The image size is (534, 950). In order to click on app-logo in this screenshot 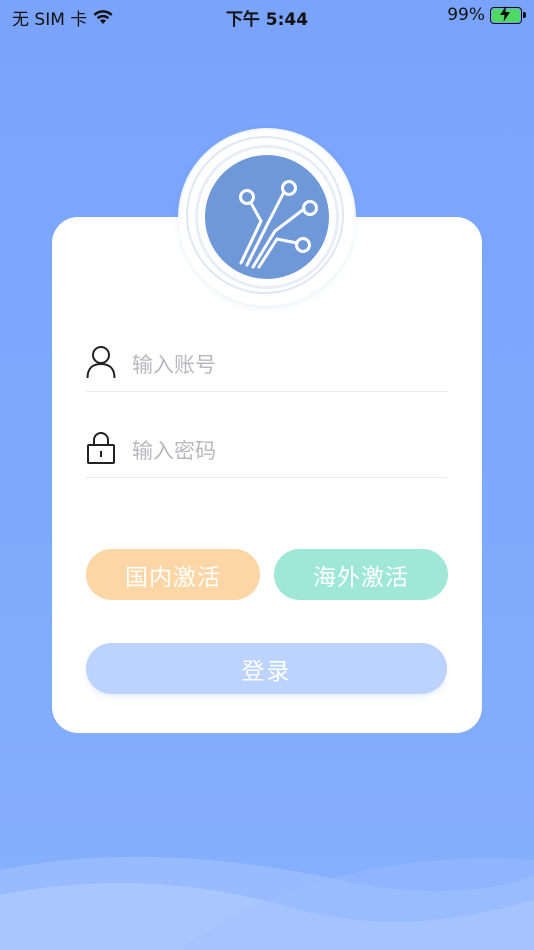, I will do `click(267, 217)`.